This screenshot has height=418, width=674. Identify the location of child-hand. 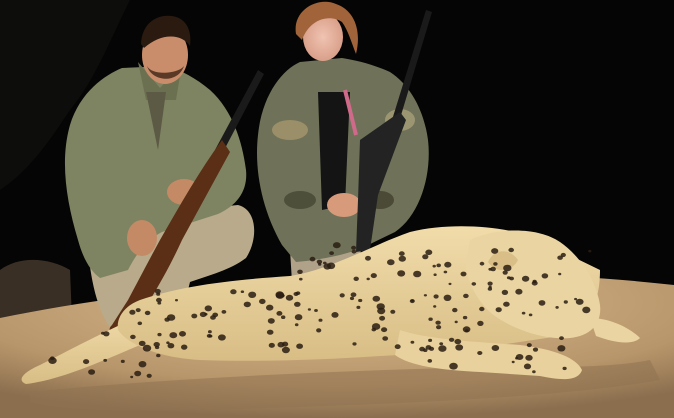
(344, 205).